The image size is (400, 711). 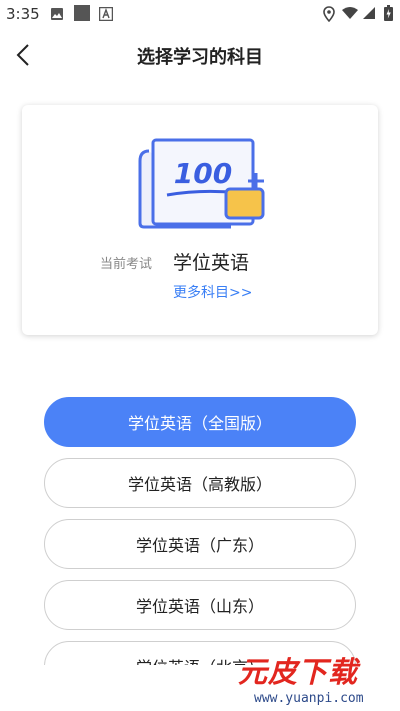 What do you see at coordinates (309, 698) in the screenshot?
I see `watermark-url: www.yuanpi.com` at bounding box center [309, 698].